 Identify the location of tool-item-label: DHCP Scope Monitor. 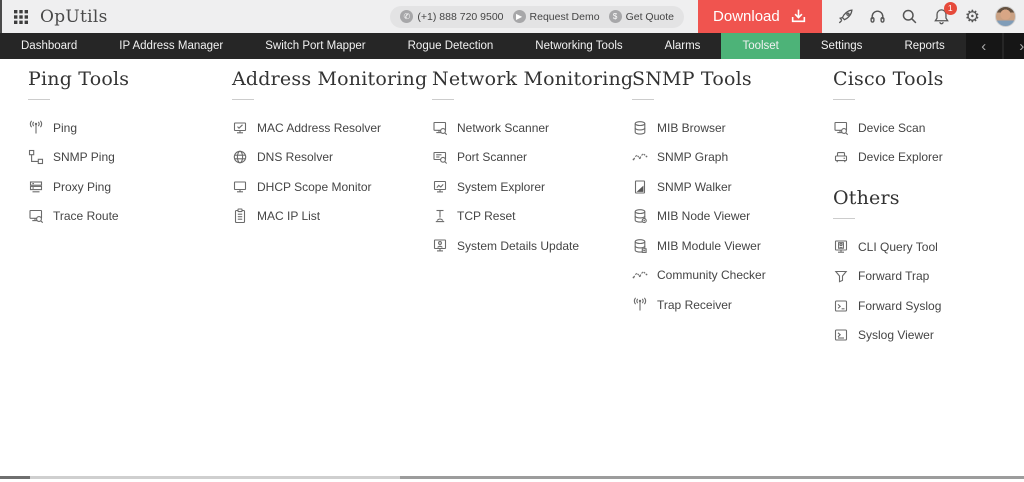
(314, 186).